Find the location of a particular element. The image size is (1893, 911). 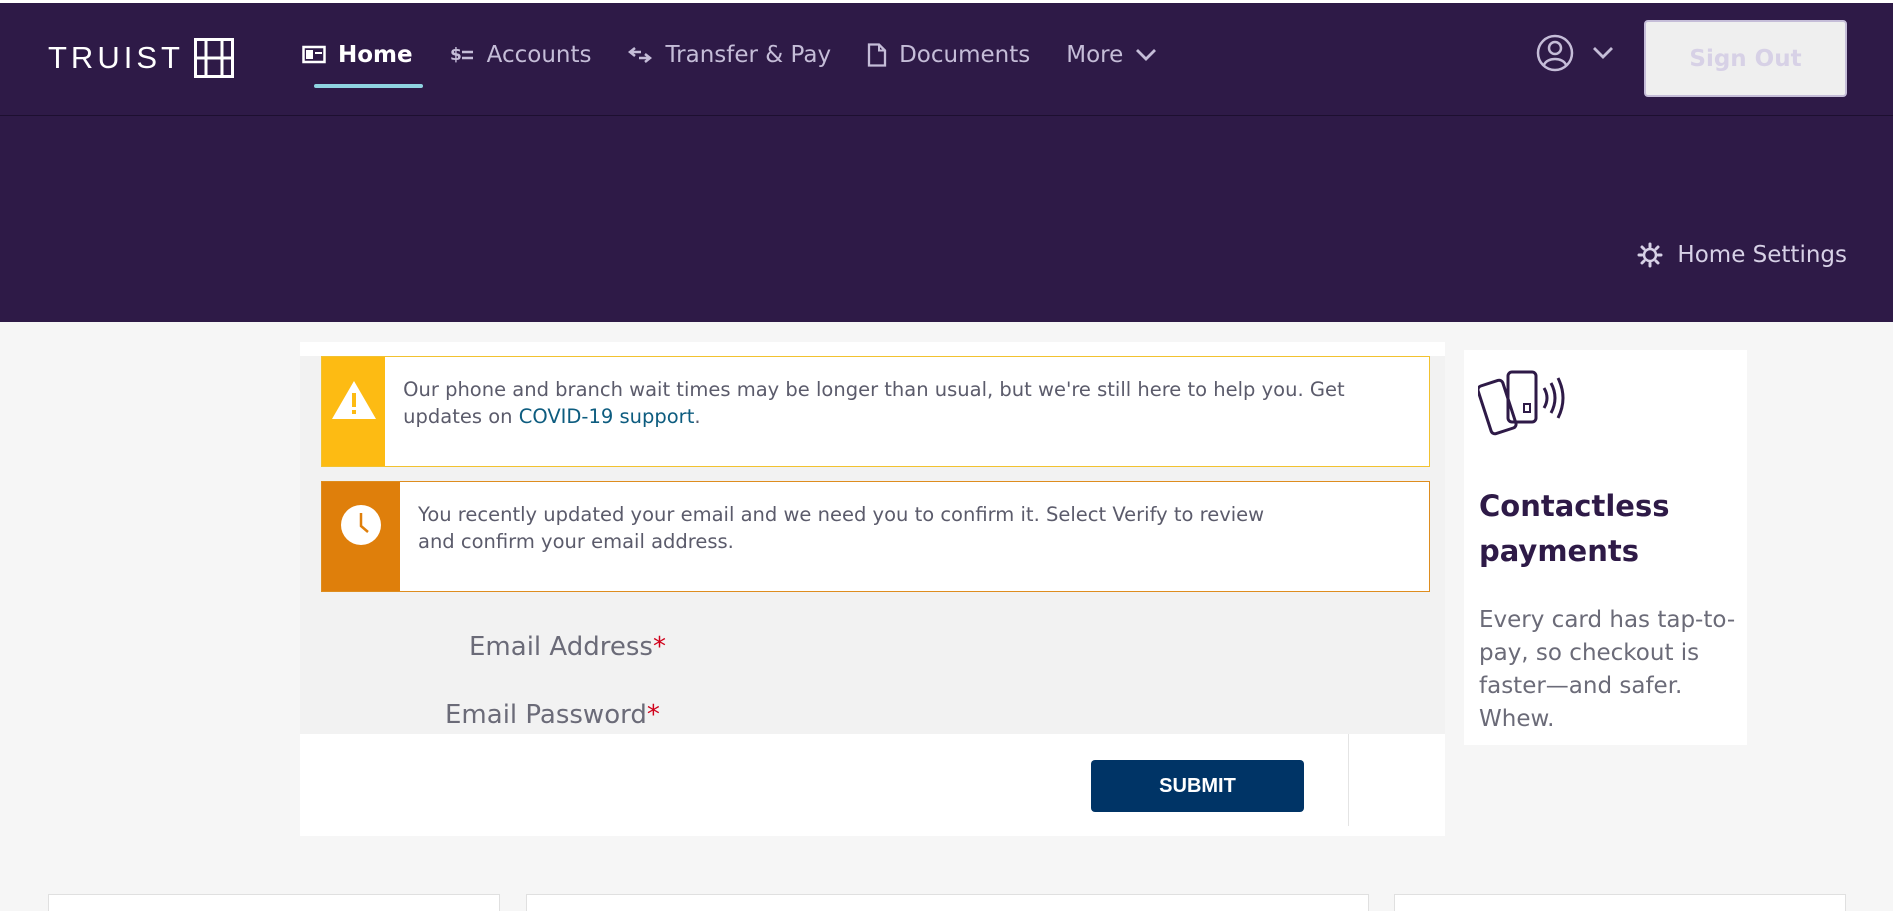

sign-out-button: Sign Out is located at coordinates (1745, 58).